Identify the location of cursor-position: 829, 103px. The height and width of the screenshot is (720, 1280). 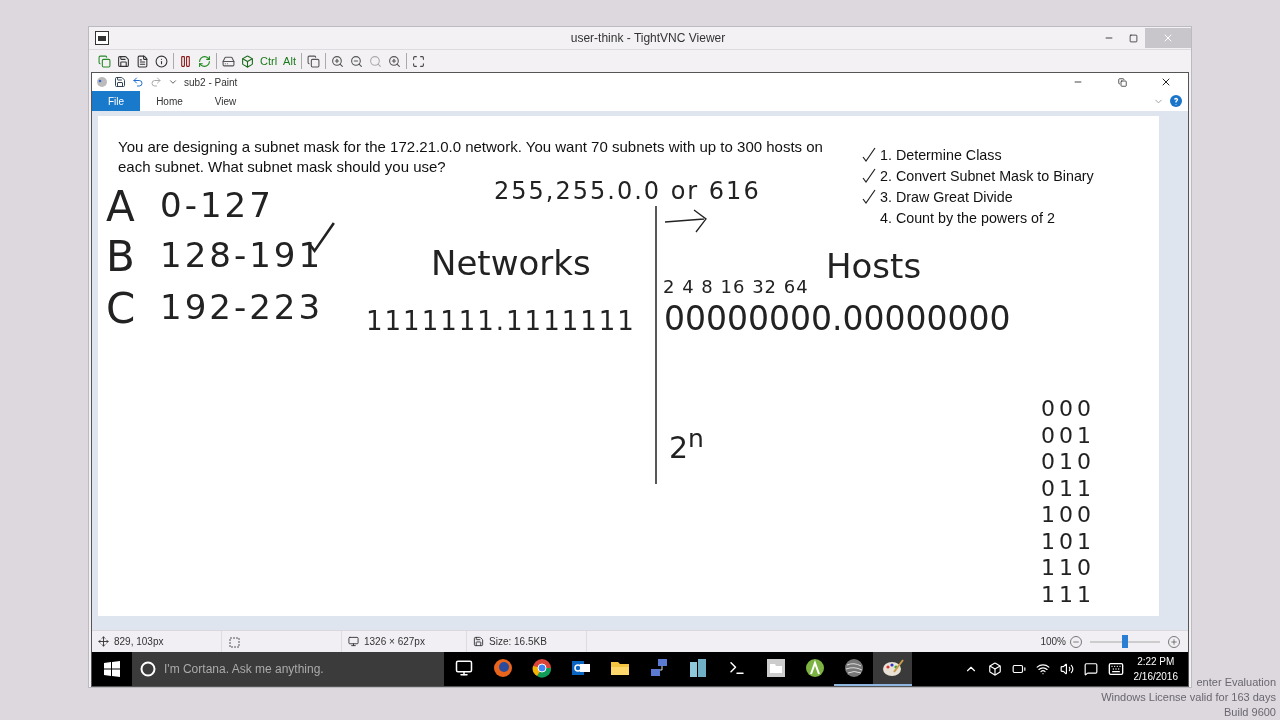
(139, 641).